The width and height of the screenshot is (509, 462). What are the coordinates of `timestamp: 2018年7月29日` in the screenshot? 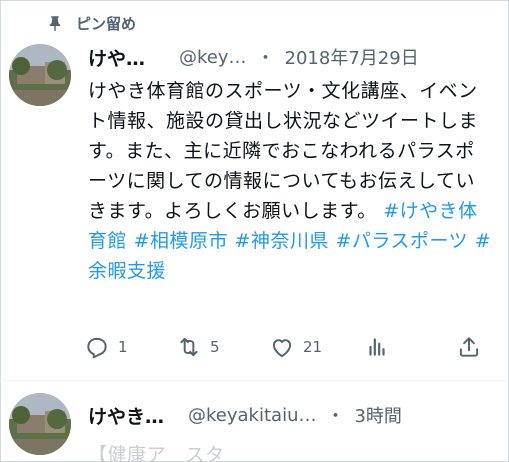 It's located at (352, 57).